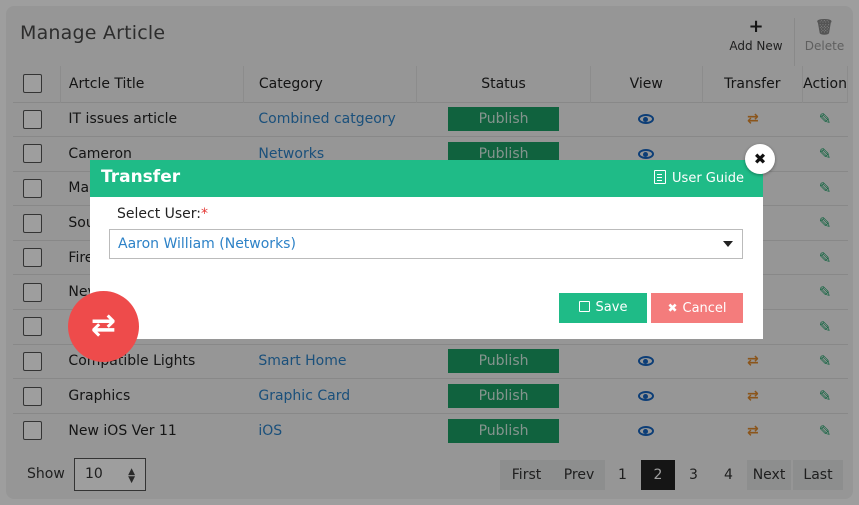 This screenshot has width=859, height=505. What do you see at coordinates (760, 159) in the screenshot?
I see `close-icon: ✖` at bounding box center [760, 159].